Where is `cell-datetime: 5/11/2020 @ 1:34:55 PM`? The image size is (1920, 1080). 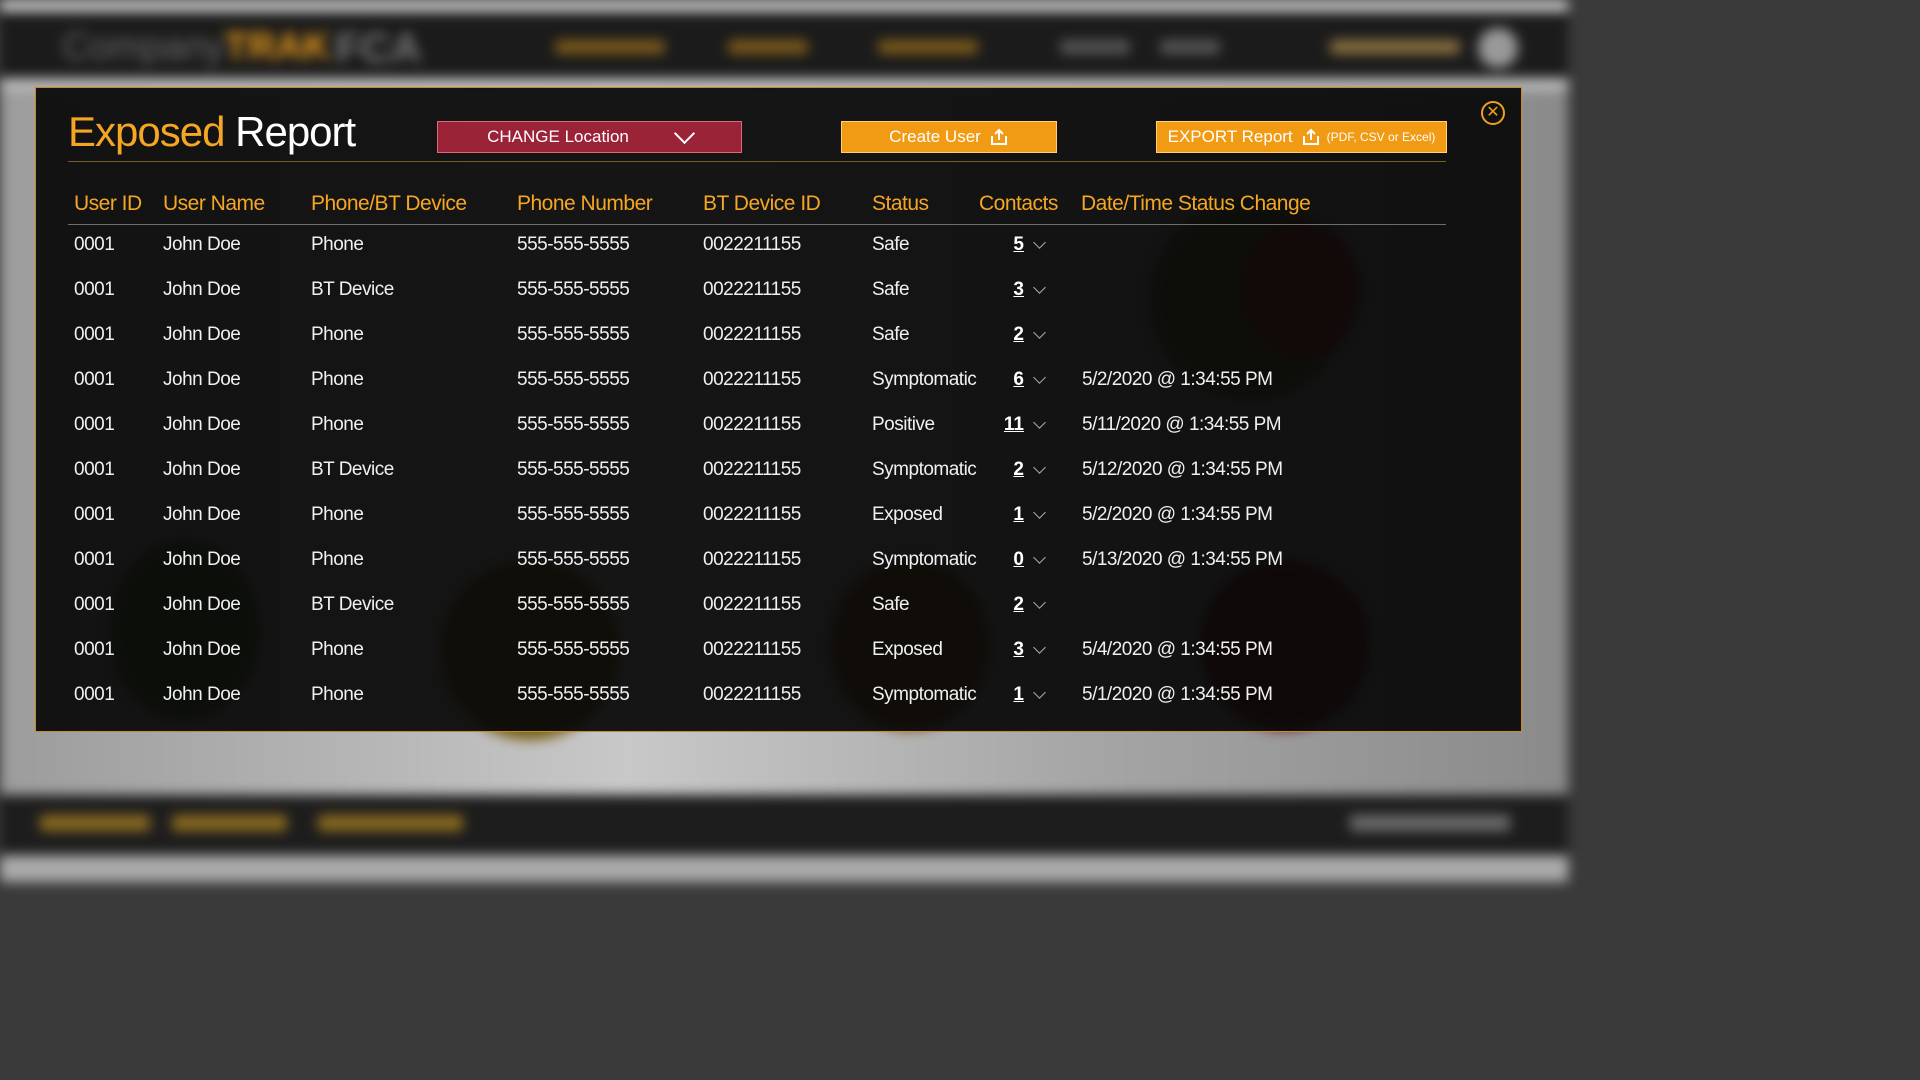
cell-datetime: 5/11/2020 @ 1:34:55 PM is located at coordinates (1182, 424).